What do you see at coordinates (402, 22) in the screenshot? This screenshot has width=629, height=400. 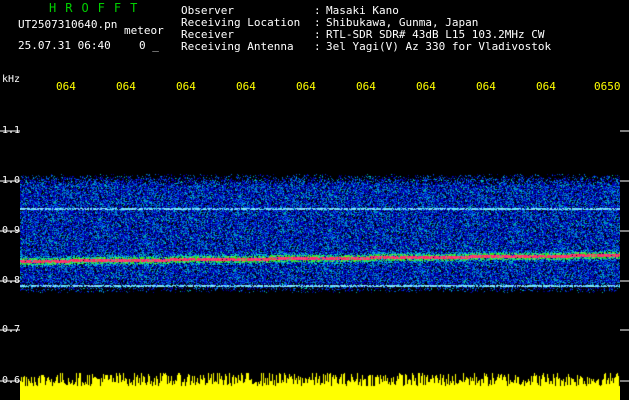 I see `info-value-location: Shibukawa, Gunma, Japan` at bounding box center [402, 22].